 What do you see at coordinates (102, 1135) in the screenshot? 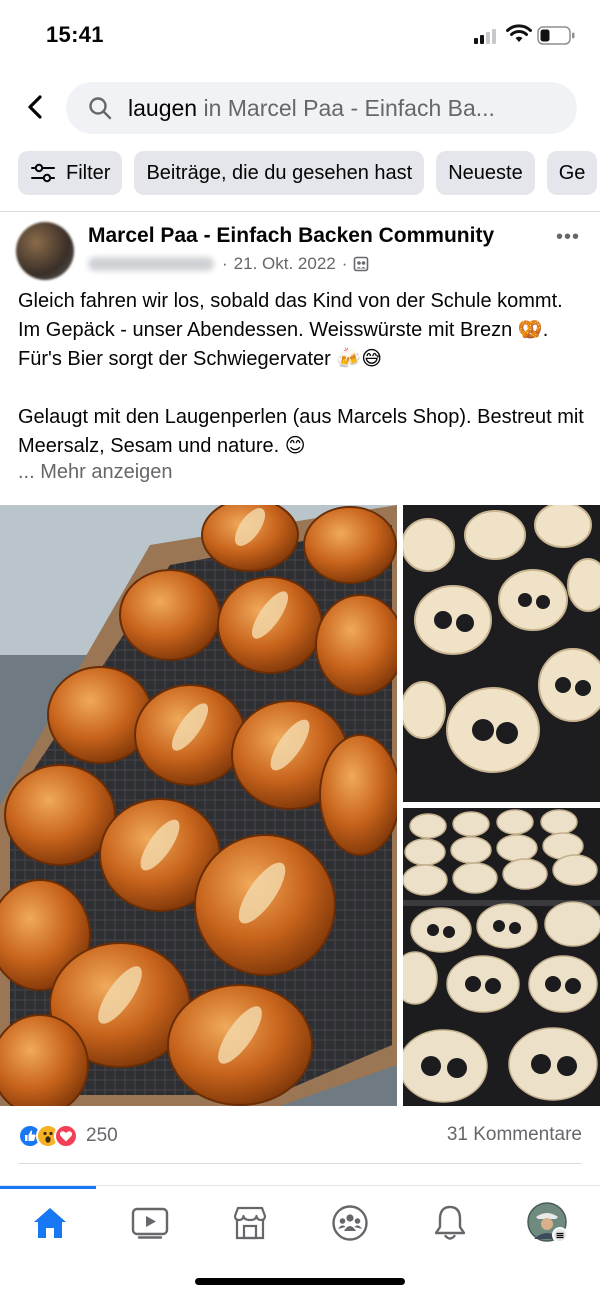
I see `reaction-count: 250` at bounding box center [102, 1135].